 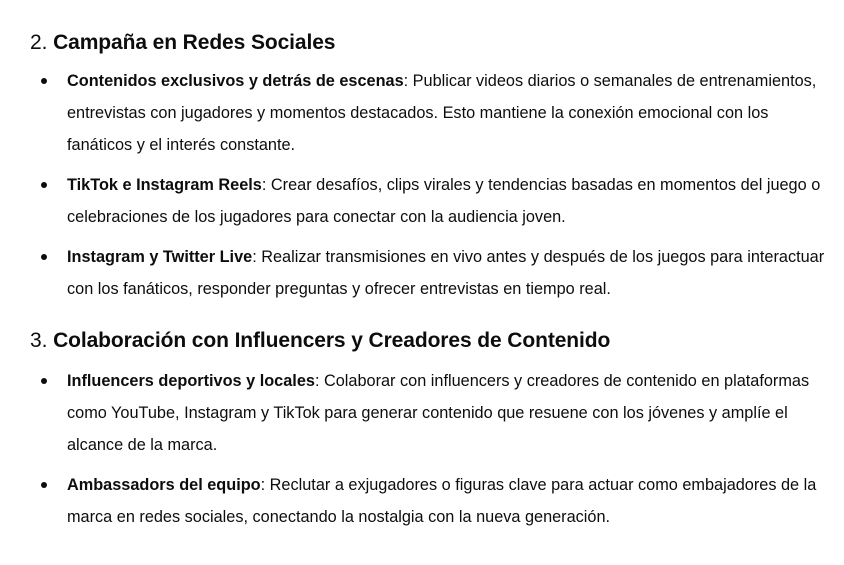 I want to click on section-number: 2., so click(x=39, y=42).